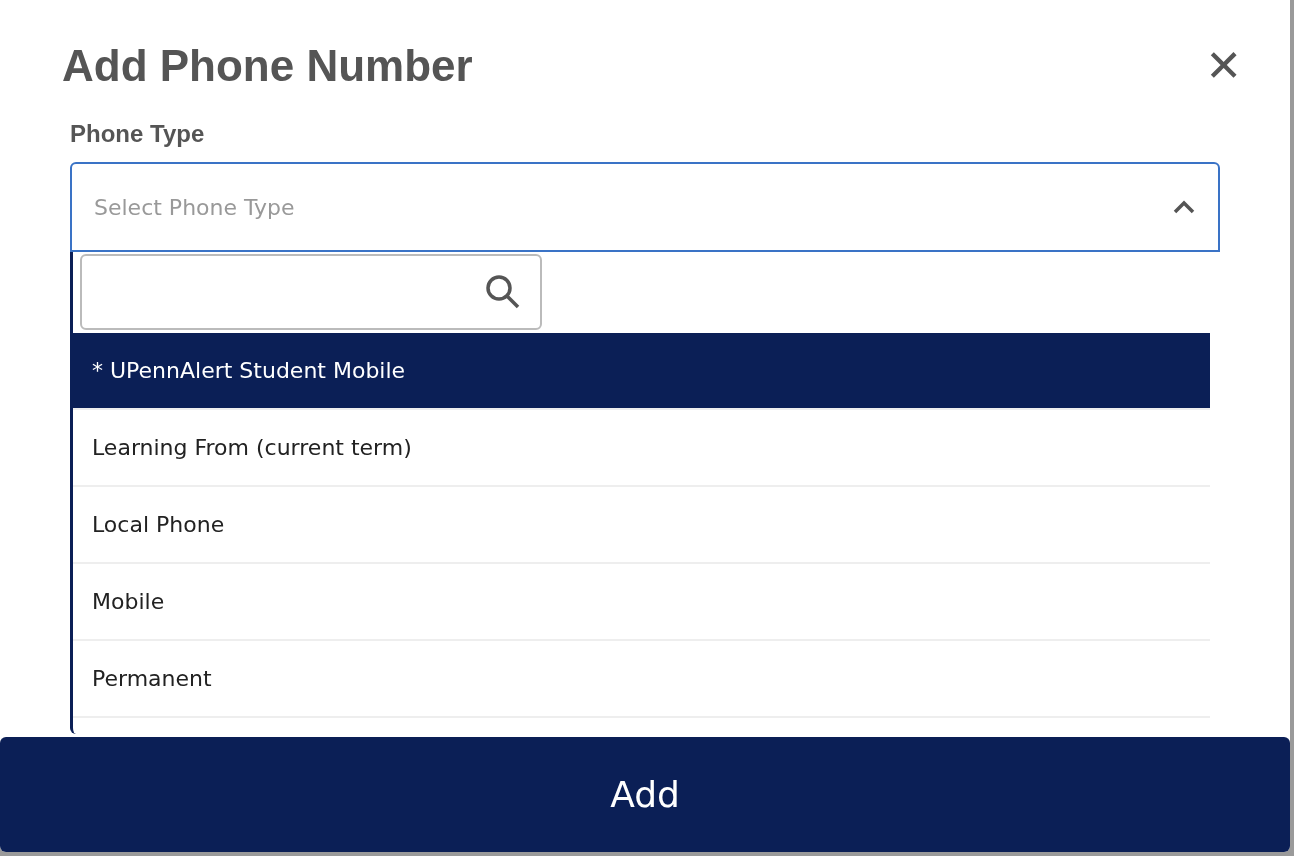  Describe the element at coordinates (641, 679) in the screenshot. I see `dropdown-option: Permanent` at that location.